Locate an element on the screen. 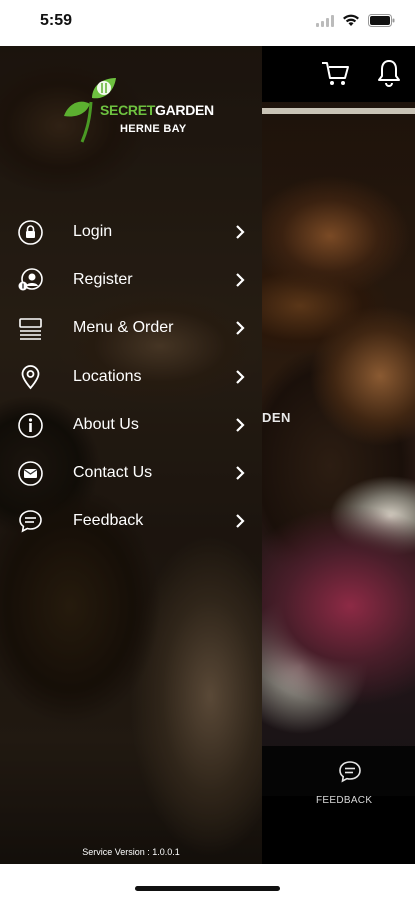 This screenshot has width=415, height=900. menu-item-about-us: About Us is located at coordinates (131, 425).